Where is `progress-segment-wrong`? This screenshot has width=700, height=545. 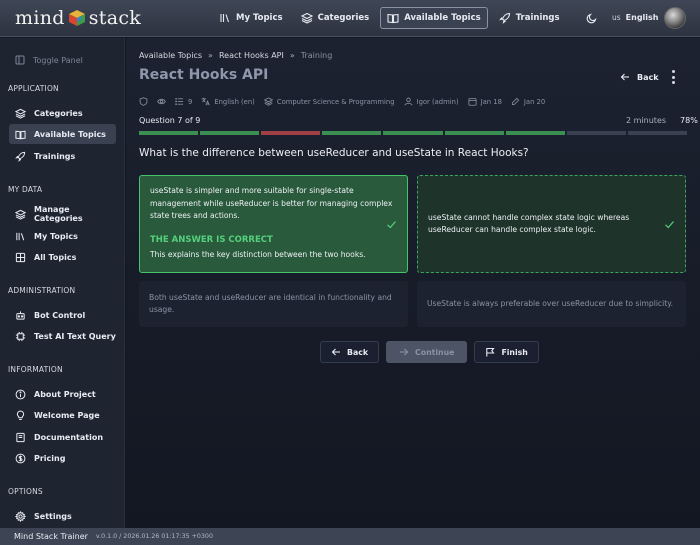
progress-segment-wrong is located at coordinates (291, 133).